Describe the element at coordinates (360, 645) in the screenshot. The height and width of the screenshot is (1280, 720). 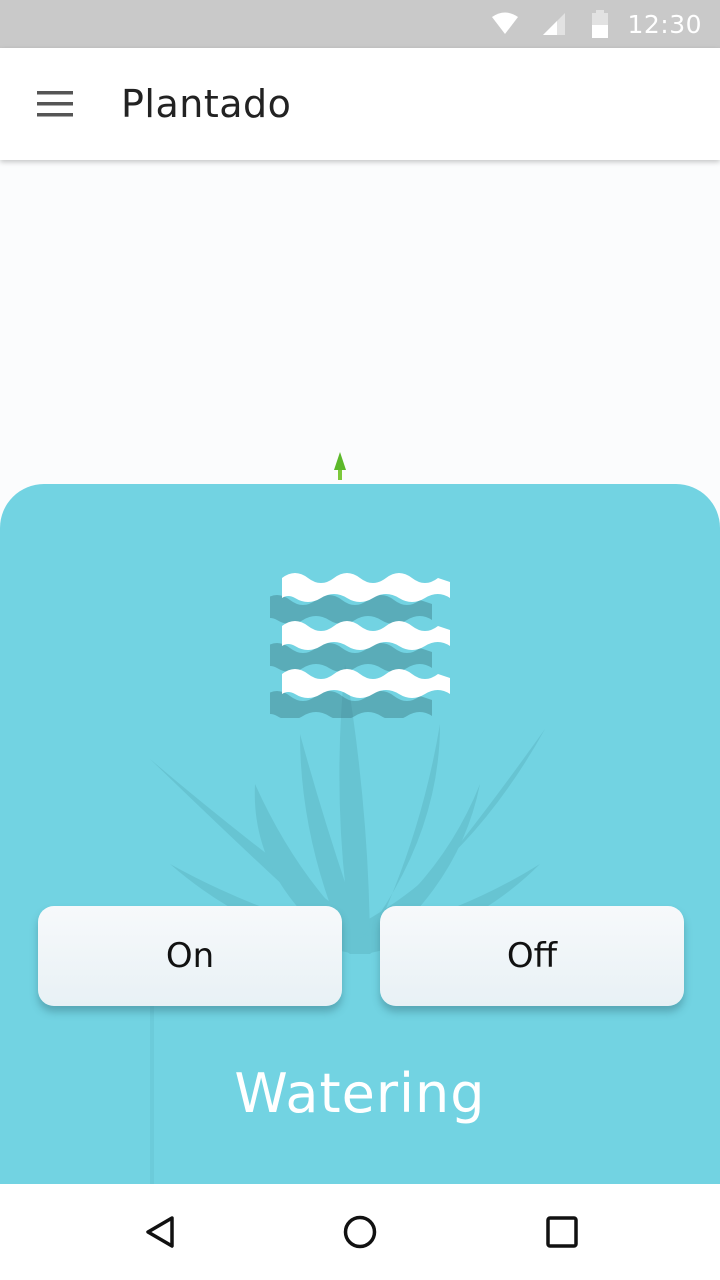
I see `water-waves-icon` at that location.